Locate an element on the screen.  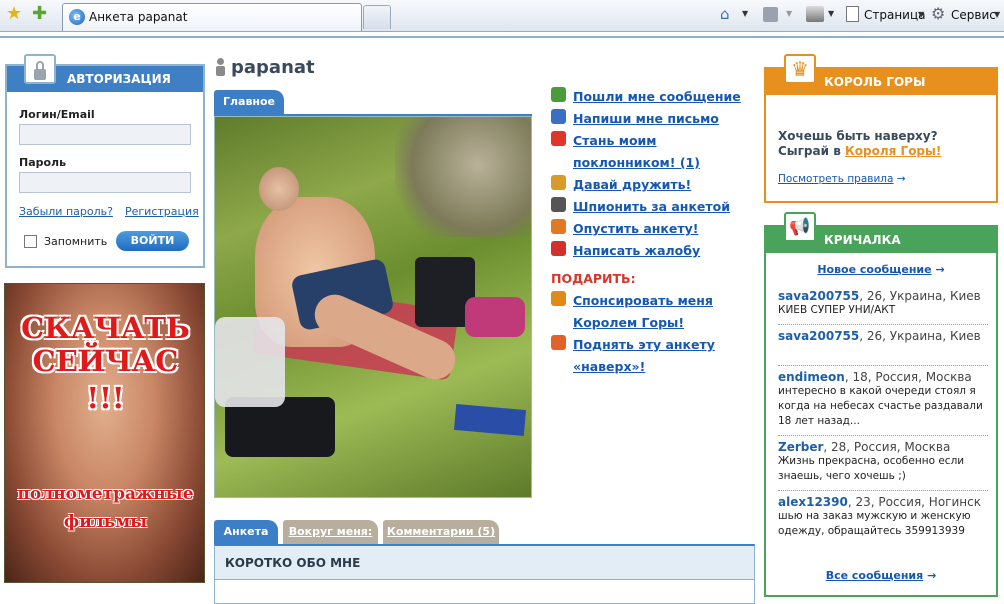
shout-author-meta: , 28, Россия, Москва is located at coordinates (887, 447).